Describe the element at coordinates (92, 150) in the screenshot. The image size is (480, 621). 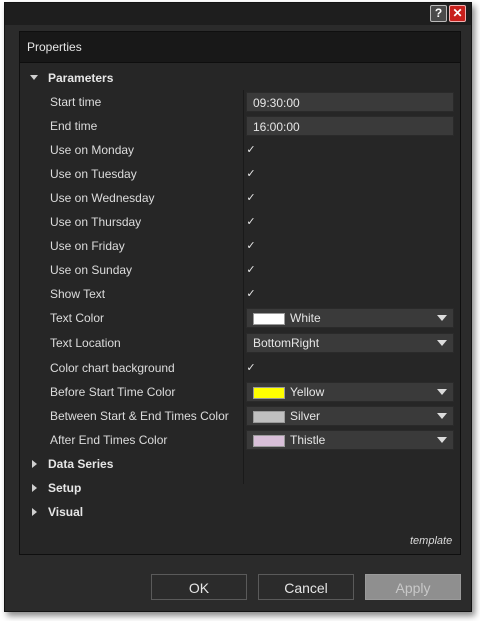
I see `use-monday-label: Use on Monday` at that location.